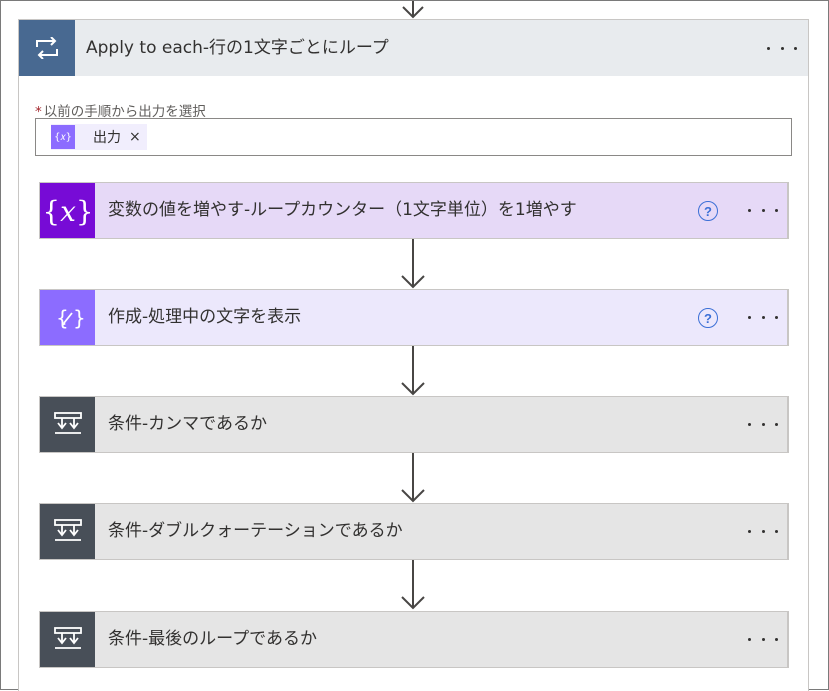  I want to click on action-card-compose: { } 作成-処理中の文字を表示 ?, so click(414, 317).